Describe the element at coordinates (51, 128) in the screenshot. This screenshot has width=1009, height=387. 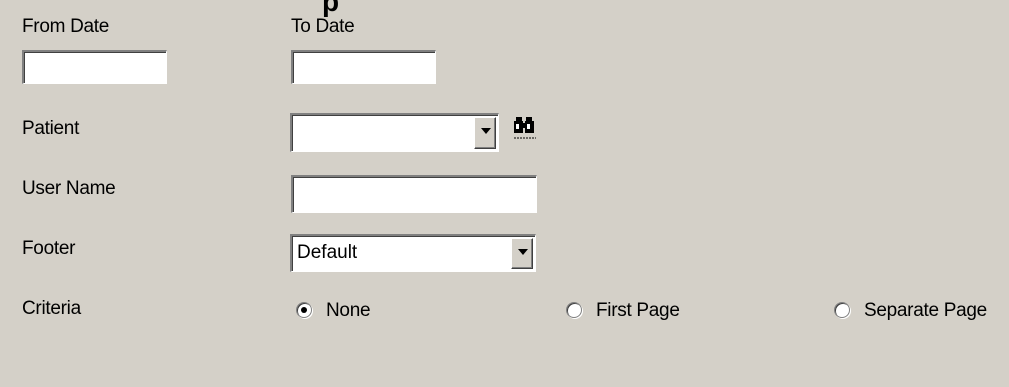
I see `patient-label: Patient` at that location.